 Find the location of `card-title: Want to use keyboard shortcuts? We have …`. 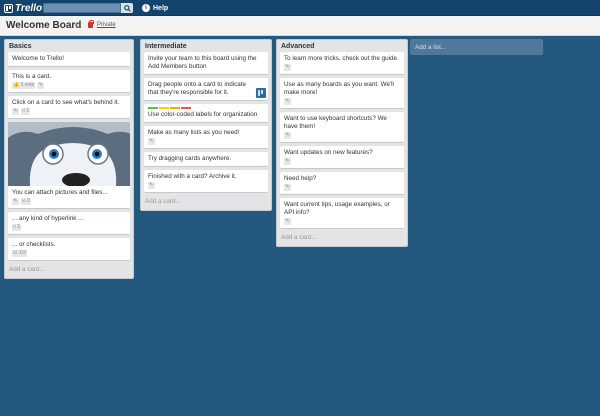

card-title: Want to use keyboard shortcuts? We have … is located at coordinates (335, 122).